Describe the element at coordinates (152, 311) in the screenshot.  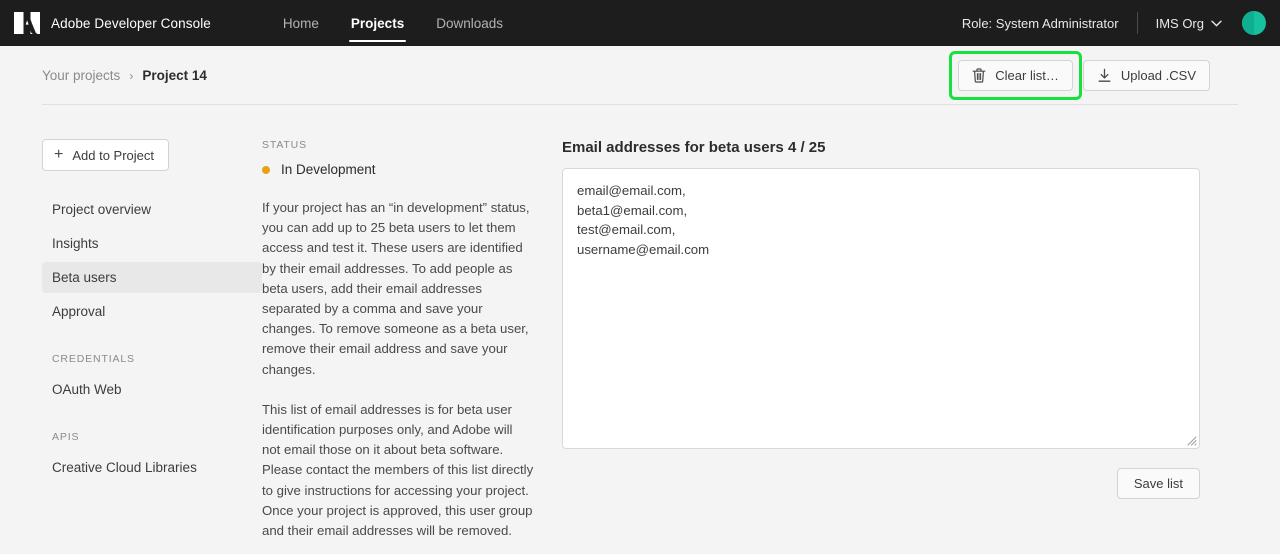
I see `sidebar-item-approval: Approval` at that location.